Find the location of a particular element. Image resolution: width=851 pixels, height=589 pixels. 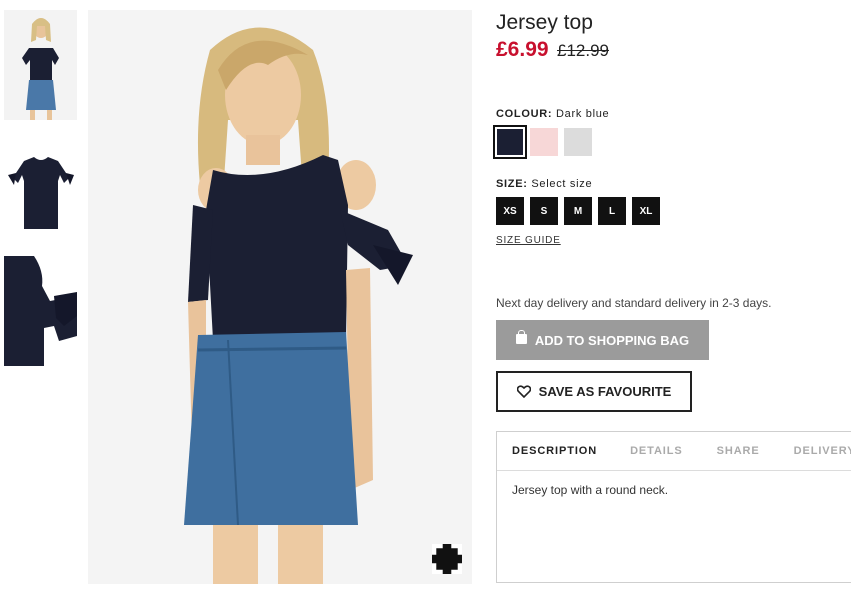

size-option-l: L is located at coordinates (612, 211).